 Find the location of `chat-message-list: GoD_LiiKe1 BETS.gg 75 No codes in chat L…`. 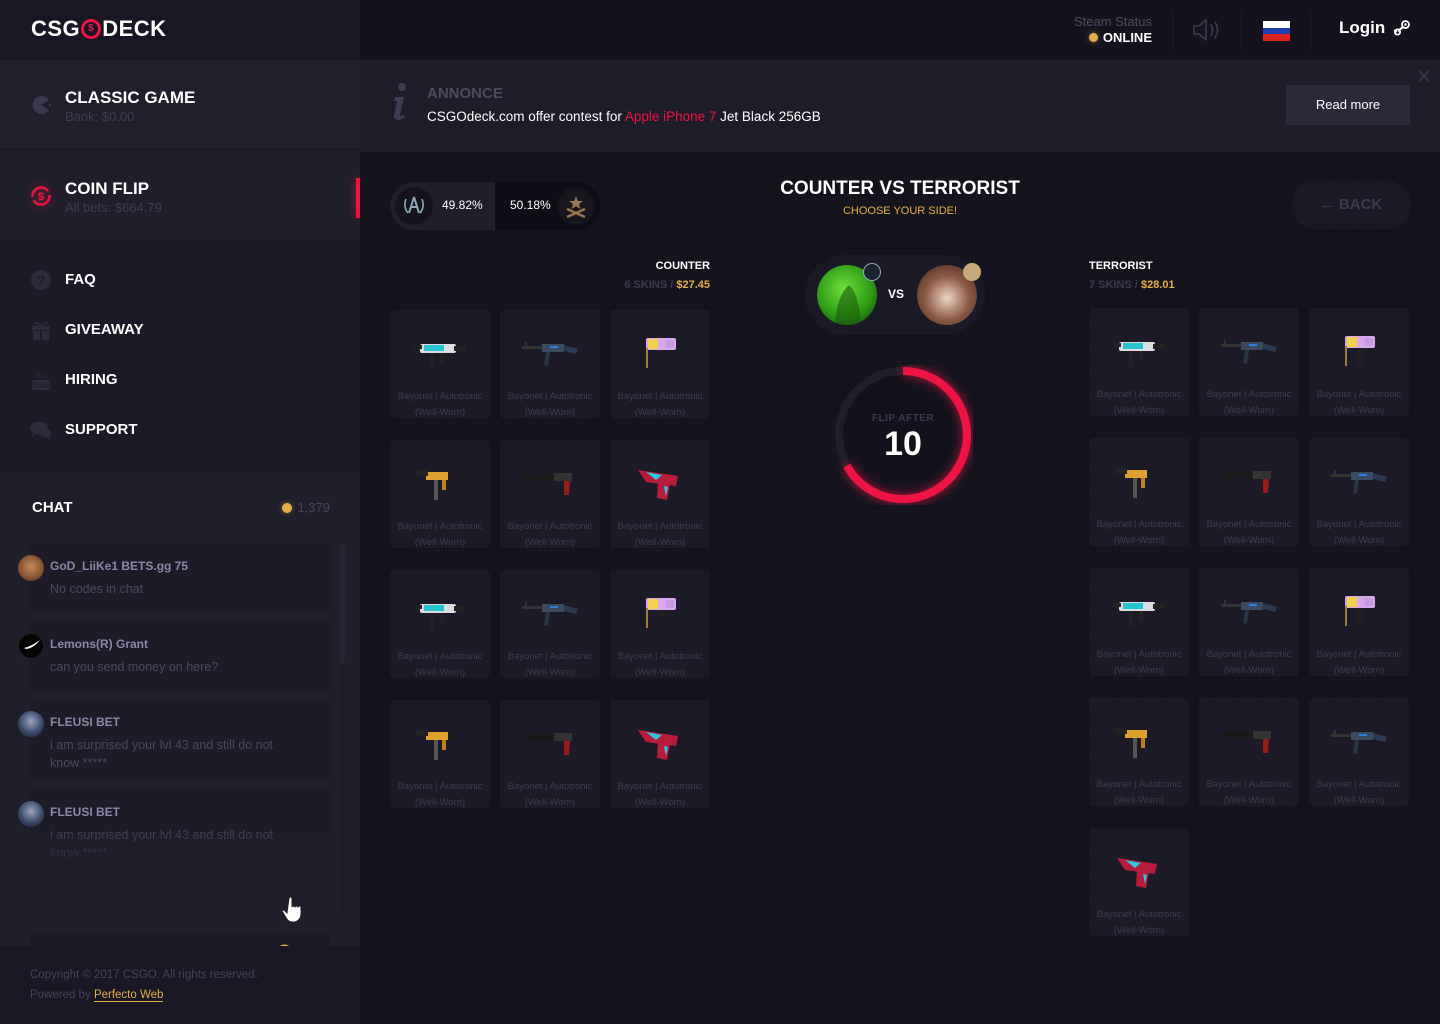

chat-message-list: GoD_LiiKe1 BETS.gg 75 No codes in chat L… is located at coordinates (180, 706).